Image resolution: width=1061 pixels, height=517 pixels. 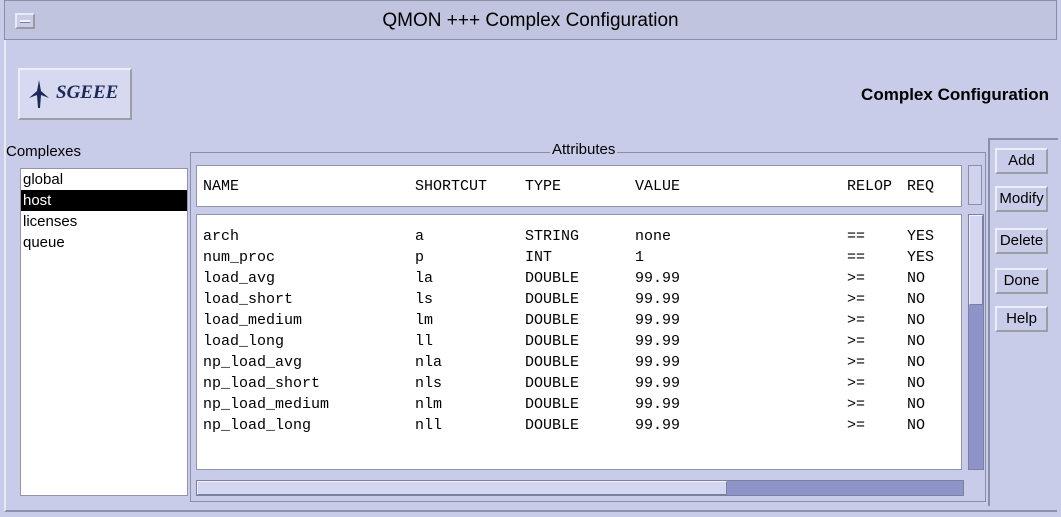 What do you see at coordinates (44, 151) in the screenshot?
I see `complexes-label: Complexes` at bounding box center [44, 151].